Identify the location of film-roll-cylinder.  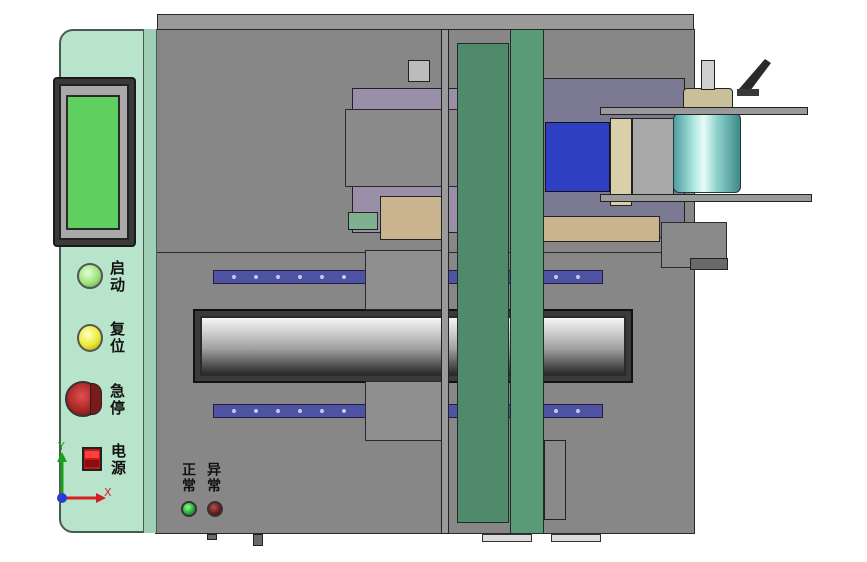
(707, 153).